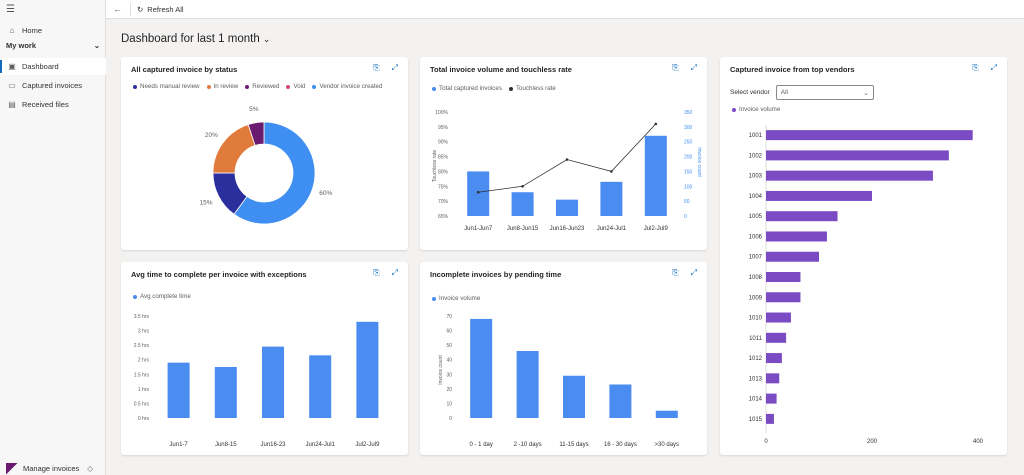 The height and width of the screenshot is (475, 1024). I want to click on back-arrow-icon: ←, so click(117, 9).